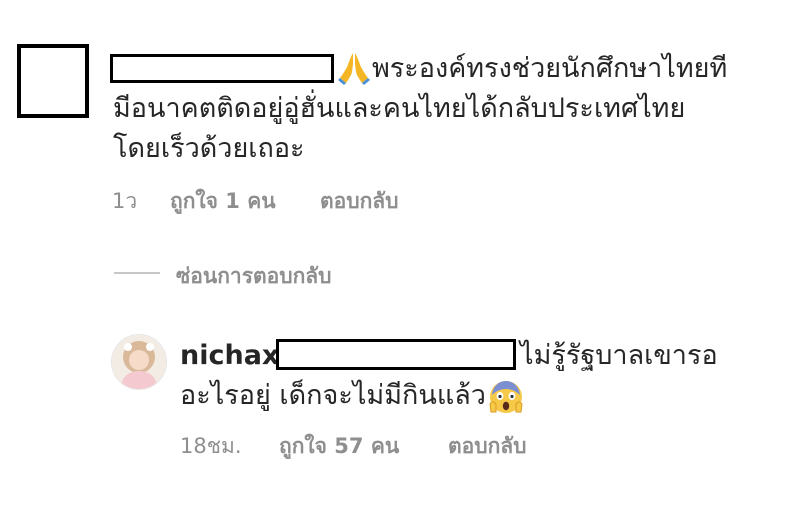  Describe the element at coordinates (619, 355) in the screenshot. I see `reply-text-line-1: ไม่รู้รัฐบาลเขารอ` at that location.